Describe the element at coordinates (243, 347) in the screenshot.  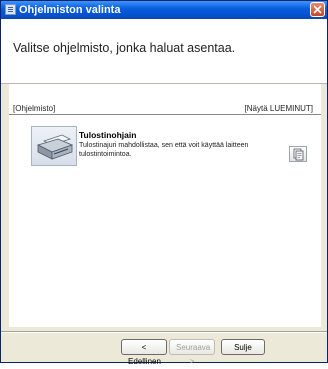
I see `close-dialog-button: Sulje` at that location.